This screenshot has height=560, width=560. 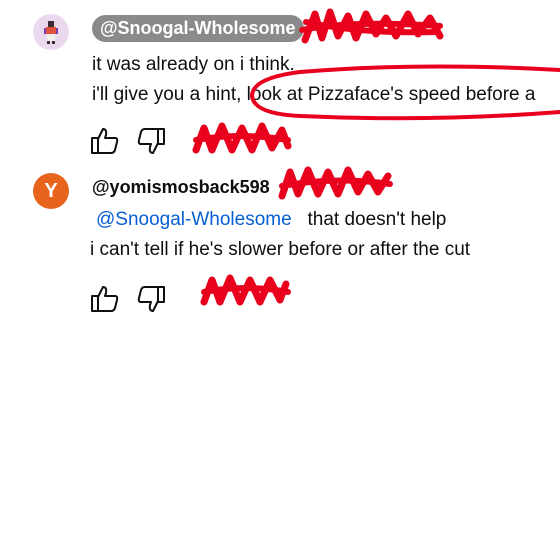 I want to click on comment-text: that doesn't help, so click(x=377, y=219).